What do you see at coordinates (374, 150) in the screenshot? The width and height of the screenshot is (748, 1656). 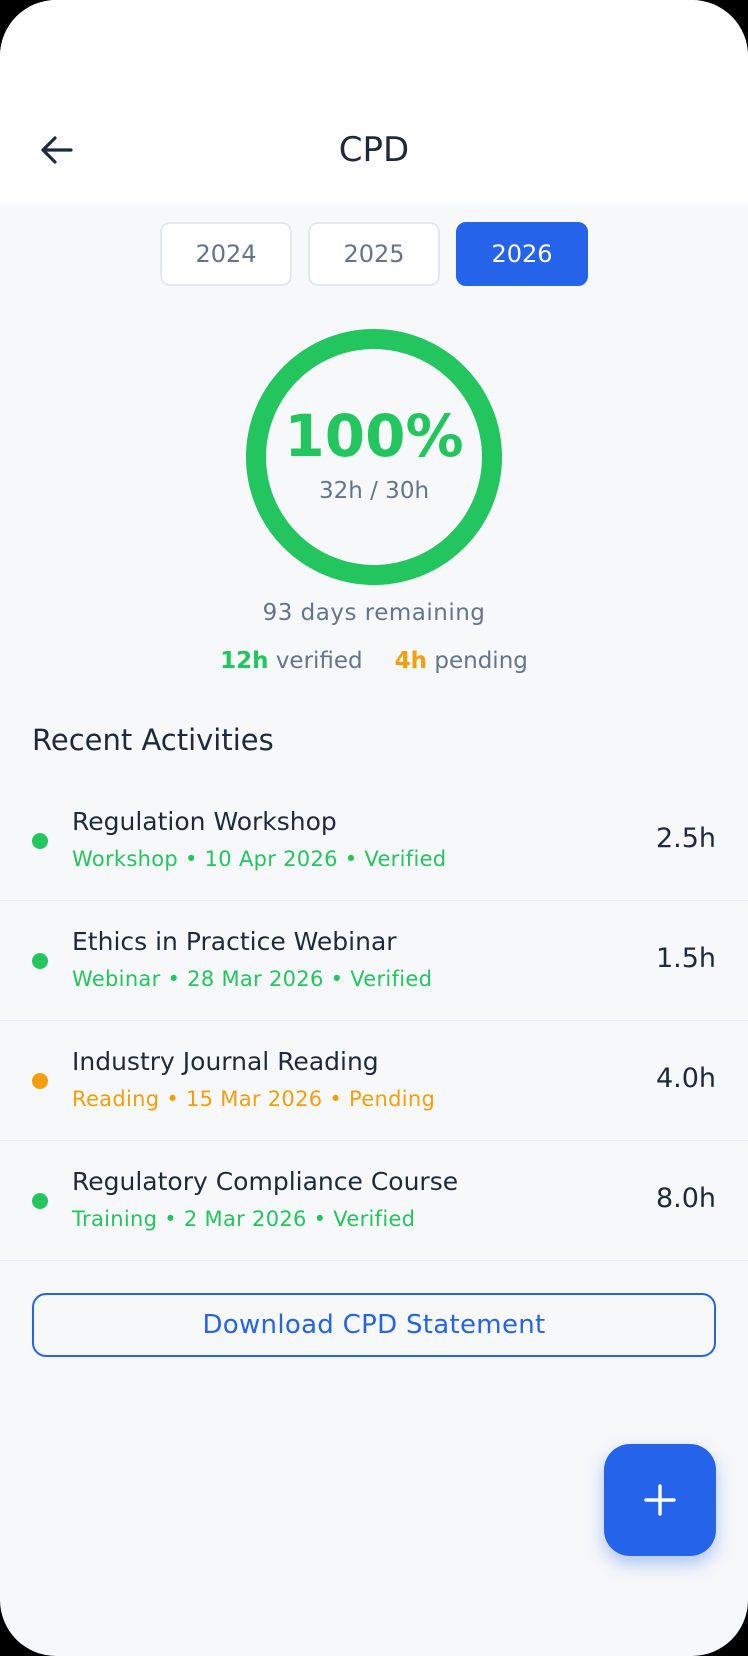 I see `page-title: CPD` at bounding box center [374, 150].